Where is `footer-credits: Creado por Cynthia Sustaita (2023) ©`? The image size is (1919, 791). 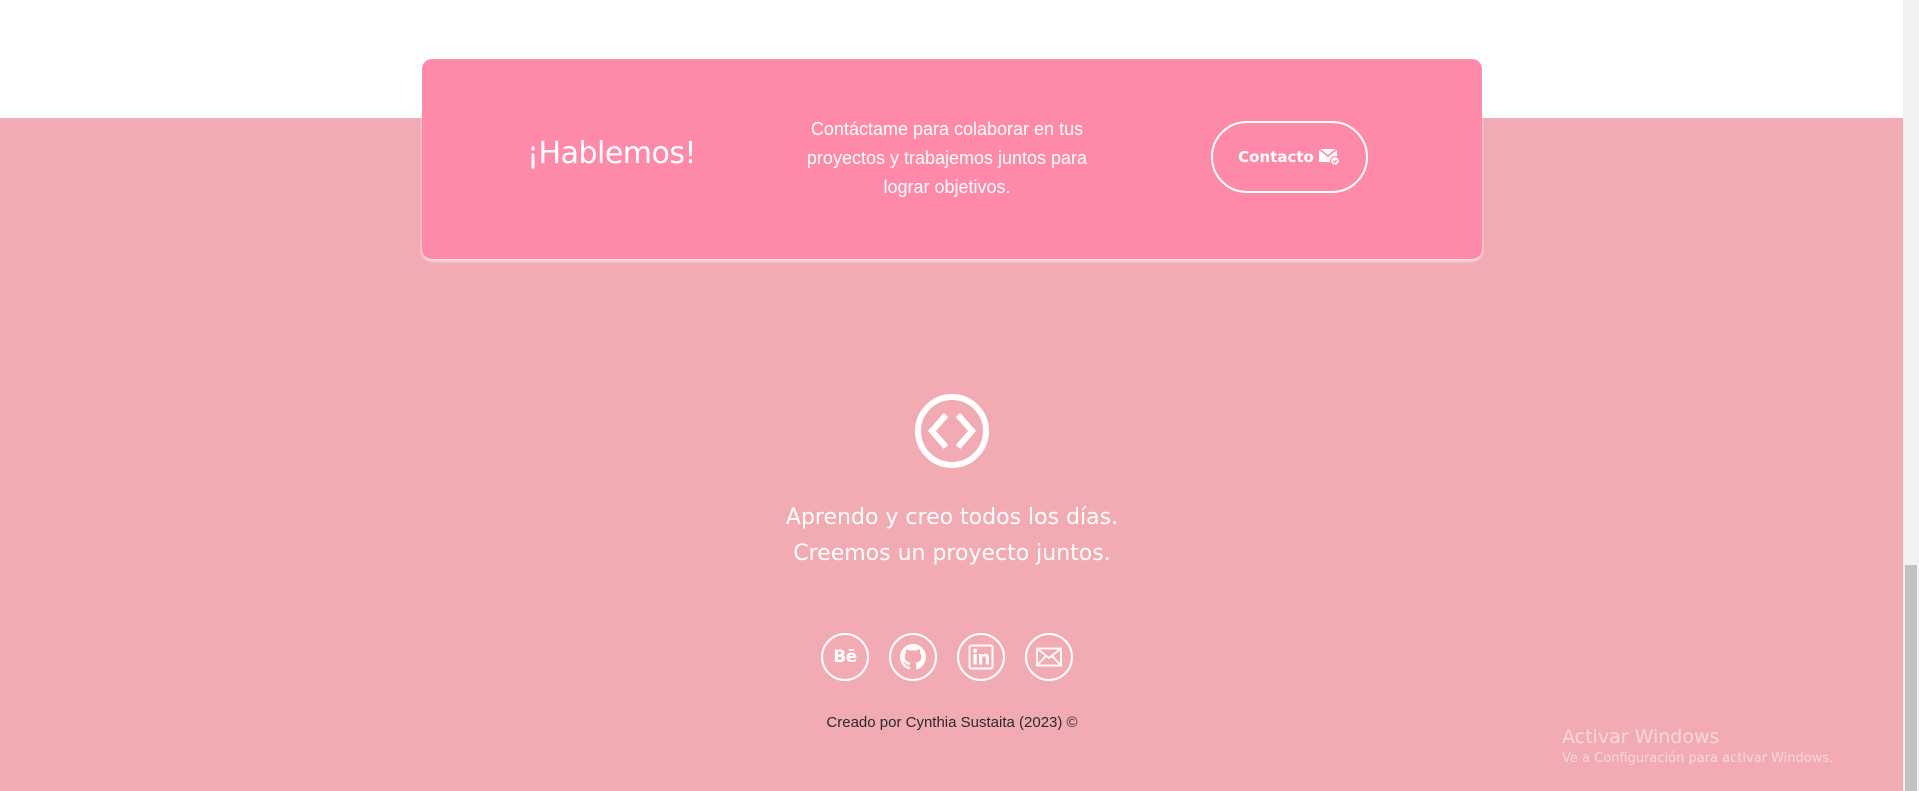 footer-credits: Creado por Cynthia Sustaita (2023) © is located at coordinates (952, 722).